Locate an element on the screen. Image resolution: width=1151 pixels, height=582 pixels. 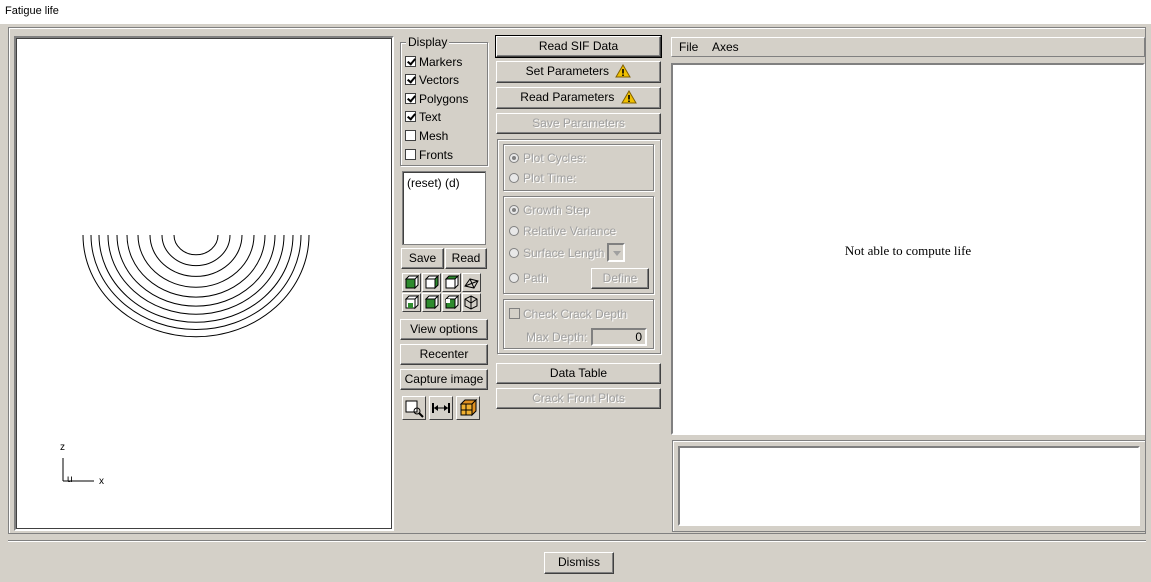
axis-z-label: z is located at coordinates (62, 447).